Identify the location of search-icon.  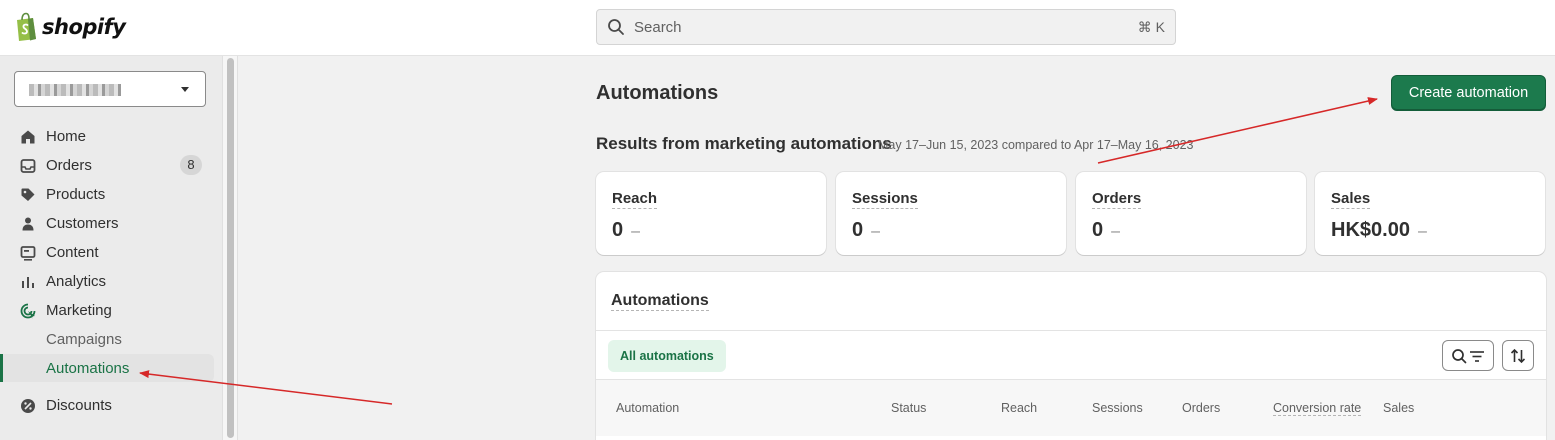
(616, 27).